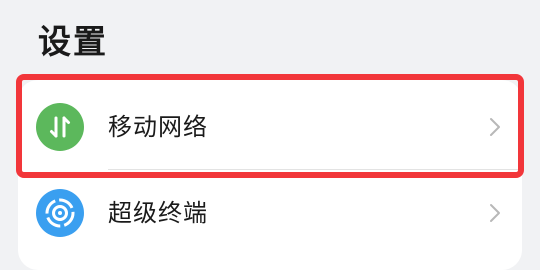 This screenshot has width=540, height=270. What do you see at coordinates (73, 41) in the screenshot?
I see `page-title: 设置` at bounding box center [73, 41].